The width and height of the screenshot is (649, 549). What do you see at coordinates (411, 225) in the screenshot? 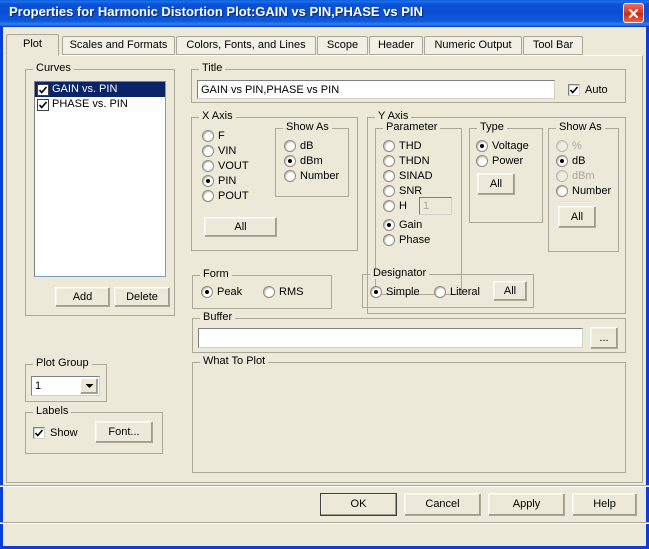
I see `y-axis-parameter-label: Gain` at bounding box center [411, 225].